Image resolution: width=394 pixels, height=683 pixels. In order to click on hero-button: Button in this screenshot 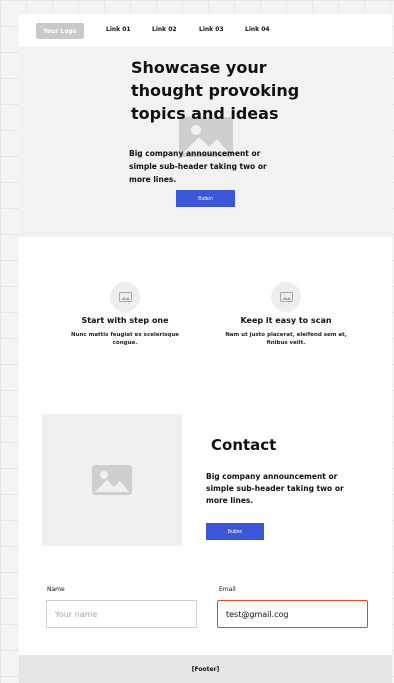, I will do `click(205, 198)`.